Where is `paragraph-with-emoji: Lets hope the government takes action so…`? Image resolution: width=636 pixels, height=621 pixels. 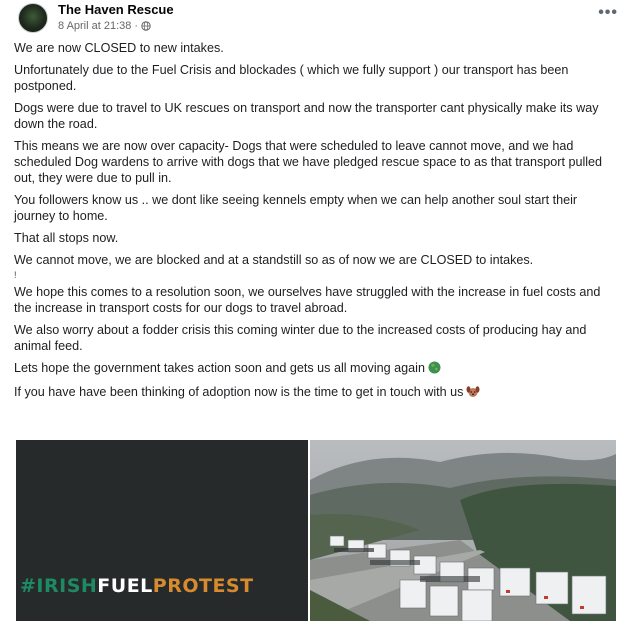
paragraph-with-emoji: Lets hope the government takes action so… is located at coordinates (312, 369).